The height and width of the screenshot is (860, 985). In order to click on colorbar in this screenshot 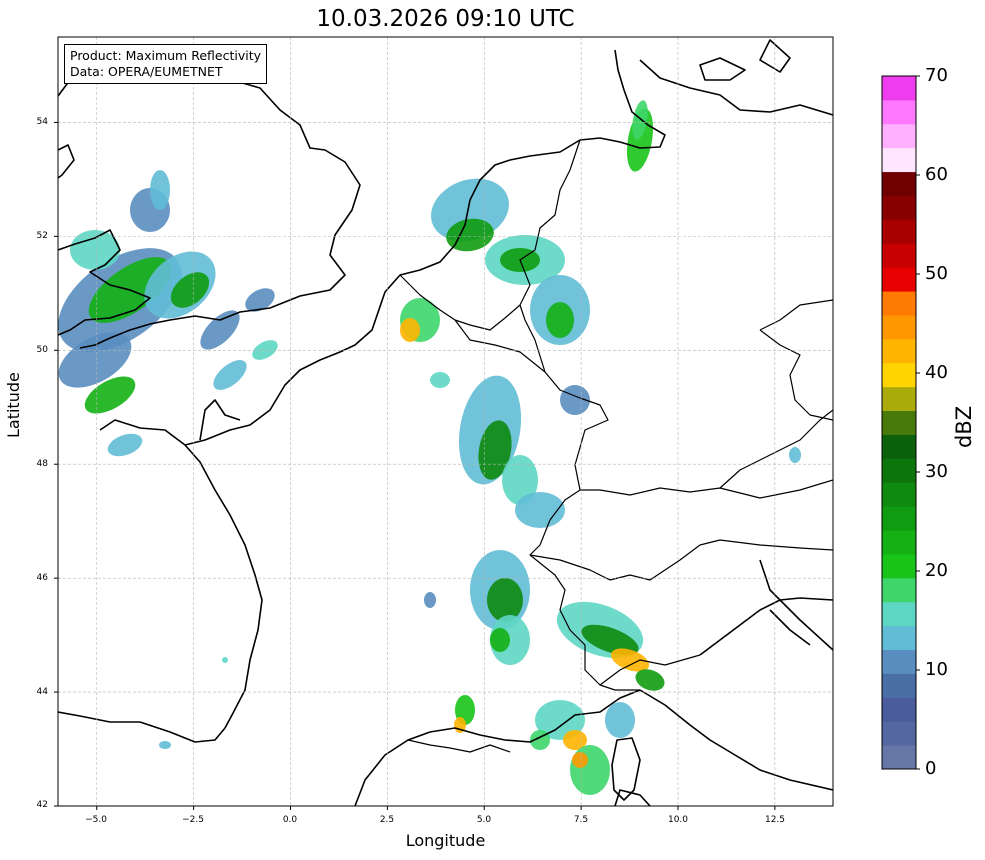, I will do `click(900, 422)`.